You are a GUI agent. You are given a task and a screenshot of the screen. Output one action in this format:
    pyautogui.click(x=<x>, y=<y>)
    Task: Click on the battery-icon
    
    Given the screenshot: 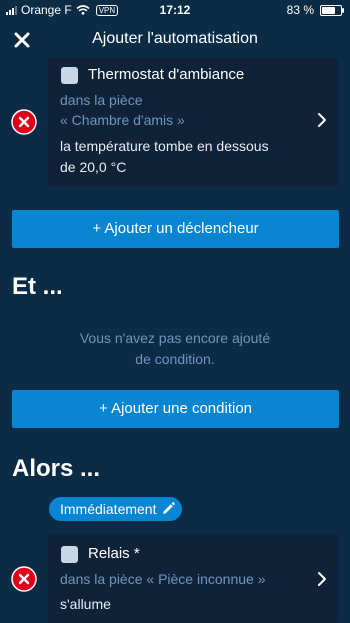 What is the action you would take?
    pyautogui.click(x=332, y=10)
    